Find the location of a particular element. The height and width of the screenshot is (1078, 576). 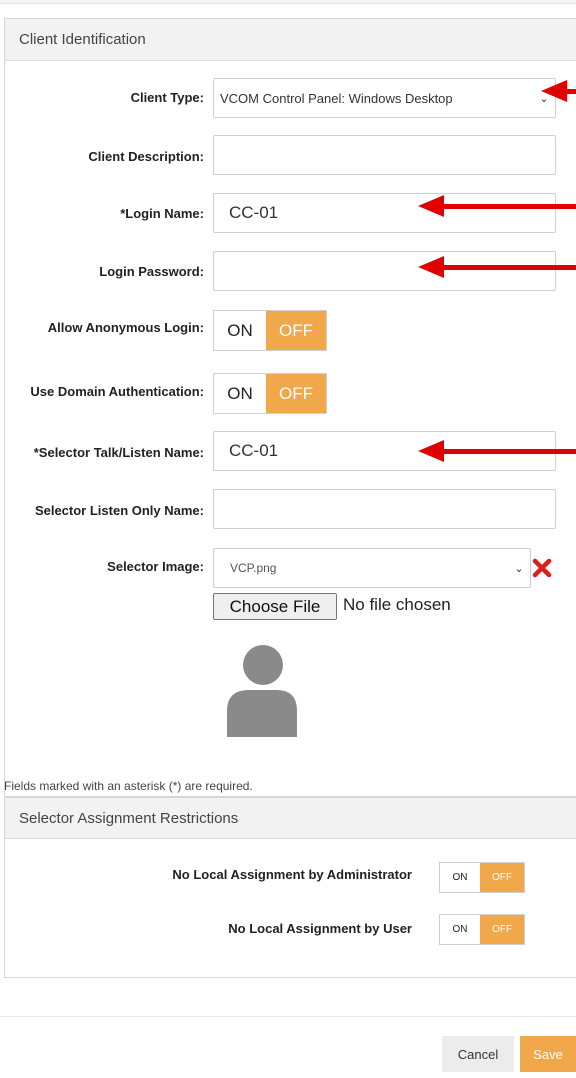

listen-only-input is located at coordinates (384, 509).